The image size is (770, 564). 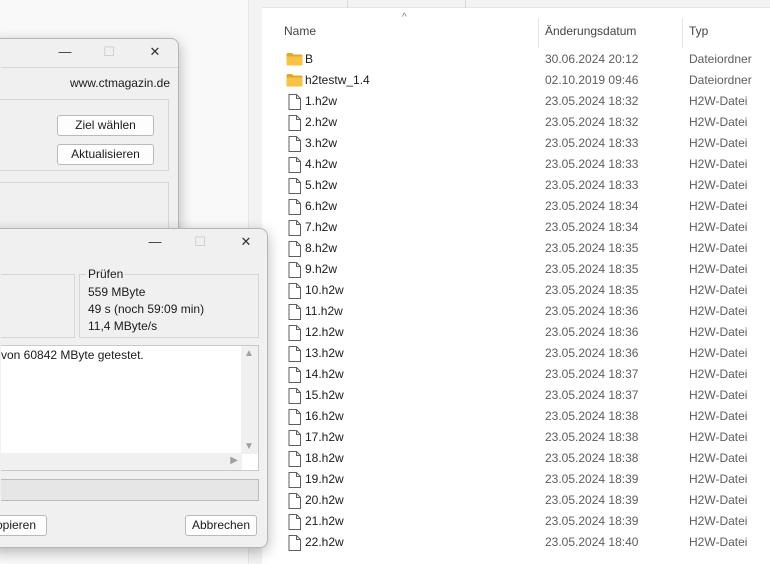 I want to click on file-row: 6.h2w 23.05.2024 18:34 H2W-Datei, so click(x=516, y=206).